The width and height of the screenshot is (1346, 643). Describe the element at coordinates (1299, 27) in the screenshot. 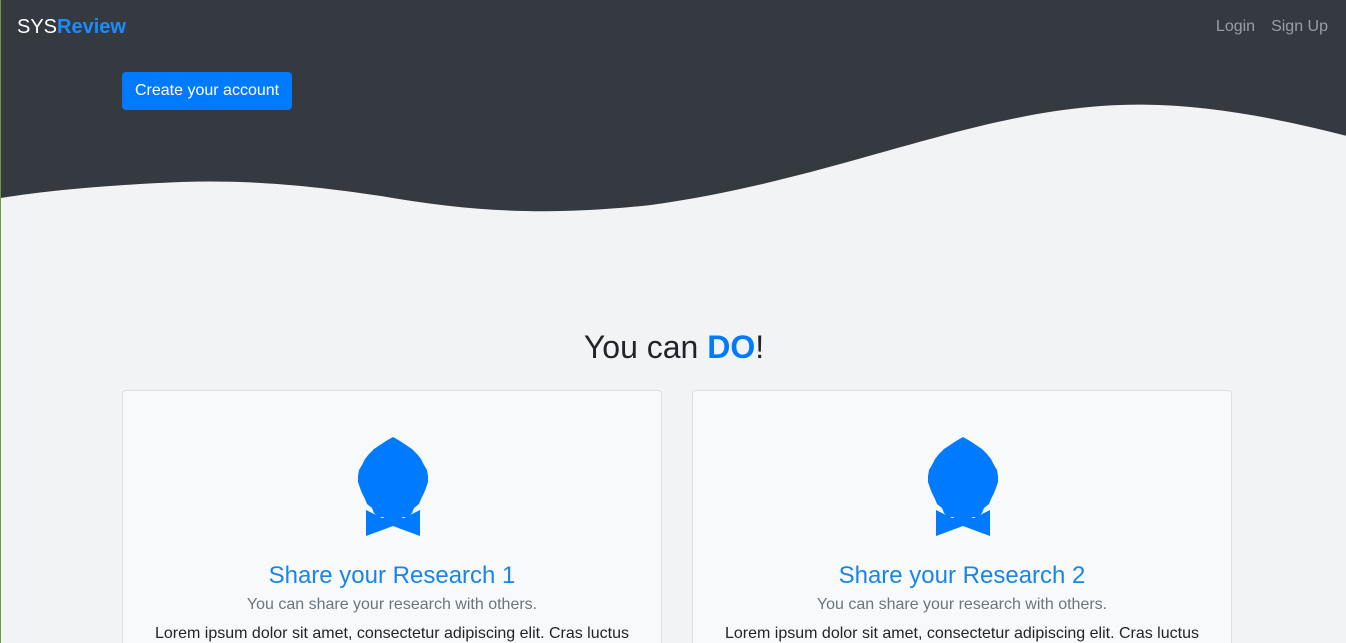

I see `nav-link-sign-up: Sign Up` at that location.